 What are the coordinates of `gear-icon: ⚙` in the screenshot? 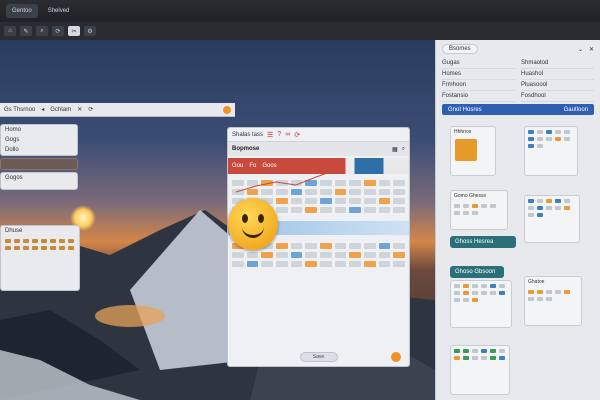 It's located at (90, 31).